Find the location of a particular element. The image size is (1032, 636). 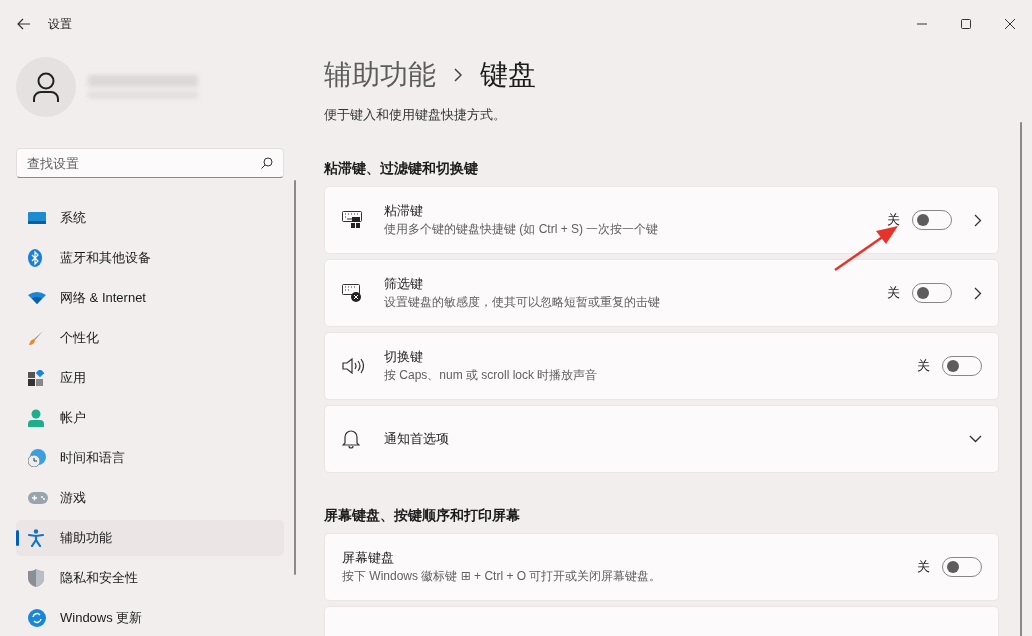

sidebar-item: 辅助功能 is located at coordinates (150, 538).